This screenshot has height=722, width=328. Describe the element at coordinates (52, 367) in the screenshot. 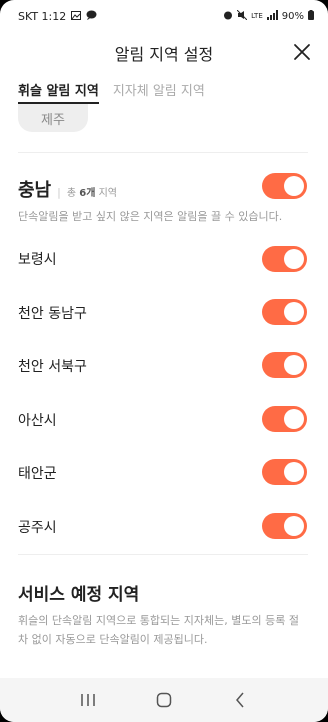

I see `city-label: 천안 서북구` at that location.